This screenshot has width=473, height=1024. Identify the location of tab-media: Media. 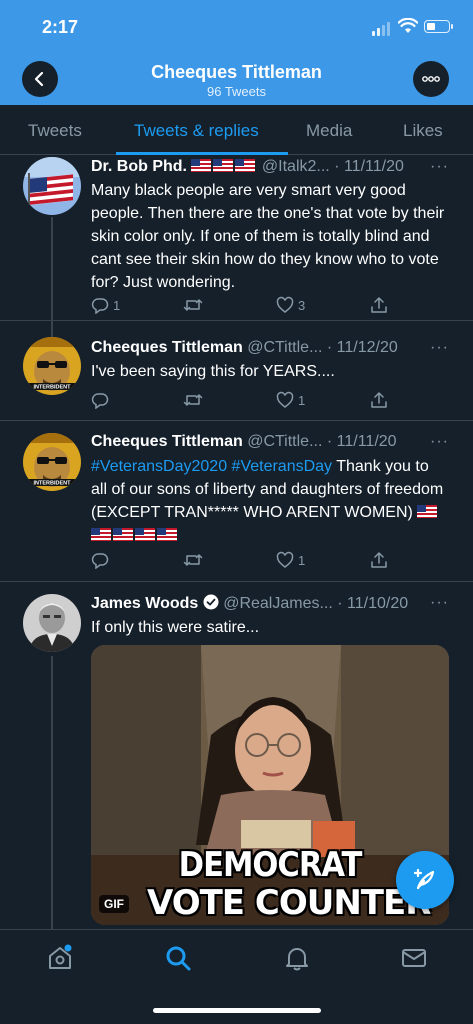
(329, 131).